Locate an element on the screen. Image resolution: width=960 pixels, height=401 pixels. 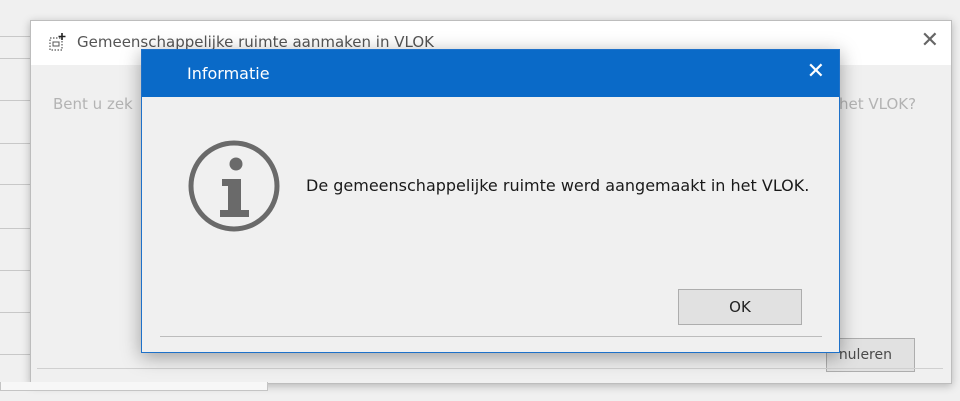
new-item-icon is located at coordinates (57, 42).